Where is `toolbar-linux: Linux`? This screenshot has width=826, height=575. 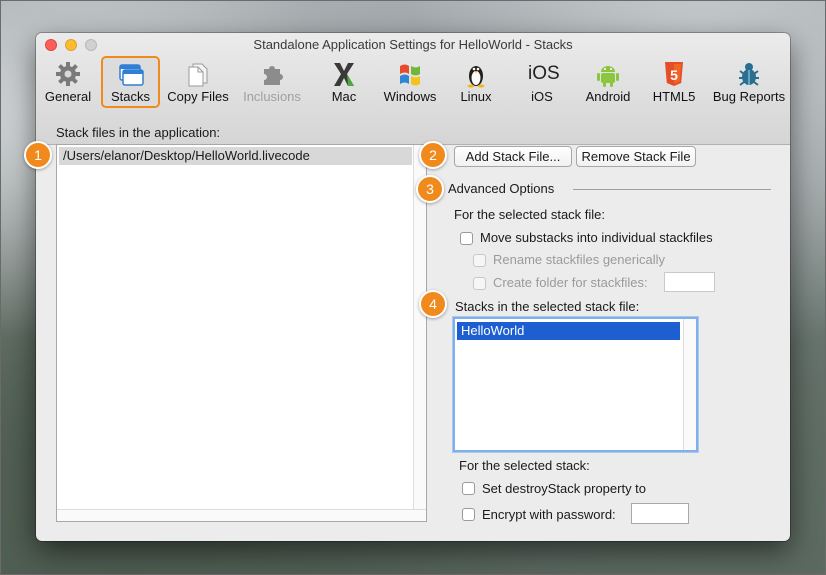
toolbar-linux: Linux is located at coordinates (476, 82).